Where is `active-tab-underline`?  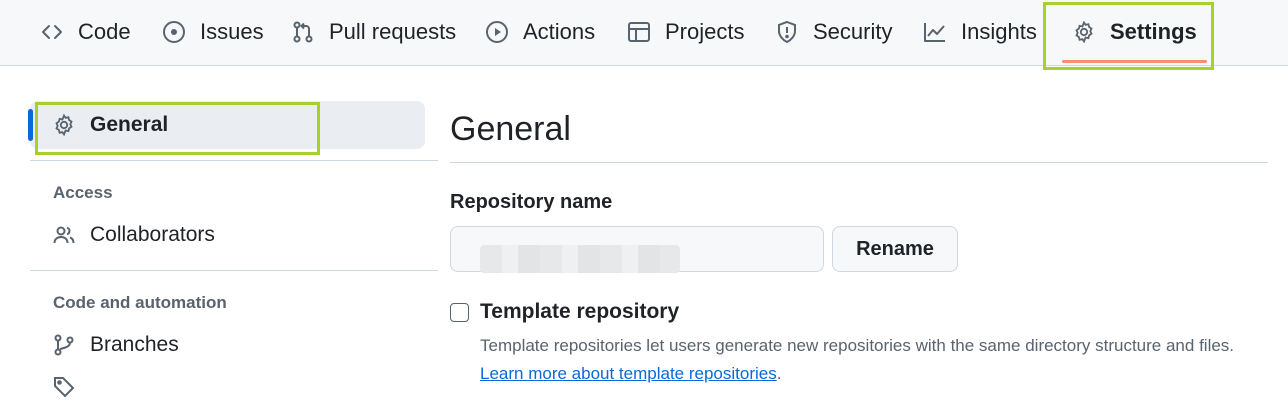 active-tab-underline is located at coordinates (1134, 61).